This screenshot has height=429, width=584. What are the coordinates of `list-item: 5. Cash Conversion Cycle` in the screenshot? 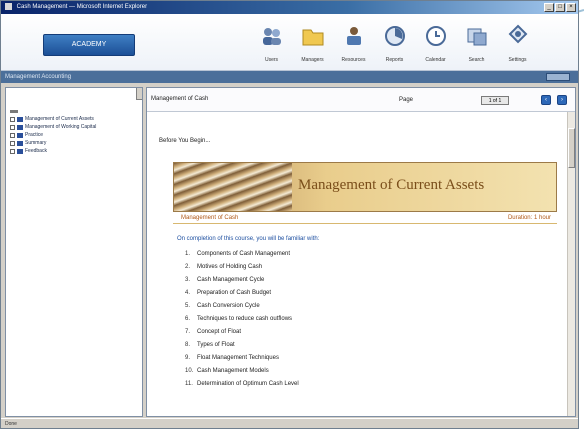 It's located at (222, 306).